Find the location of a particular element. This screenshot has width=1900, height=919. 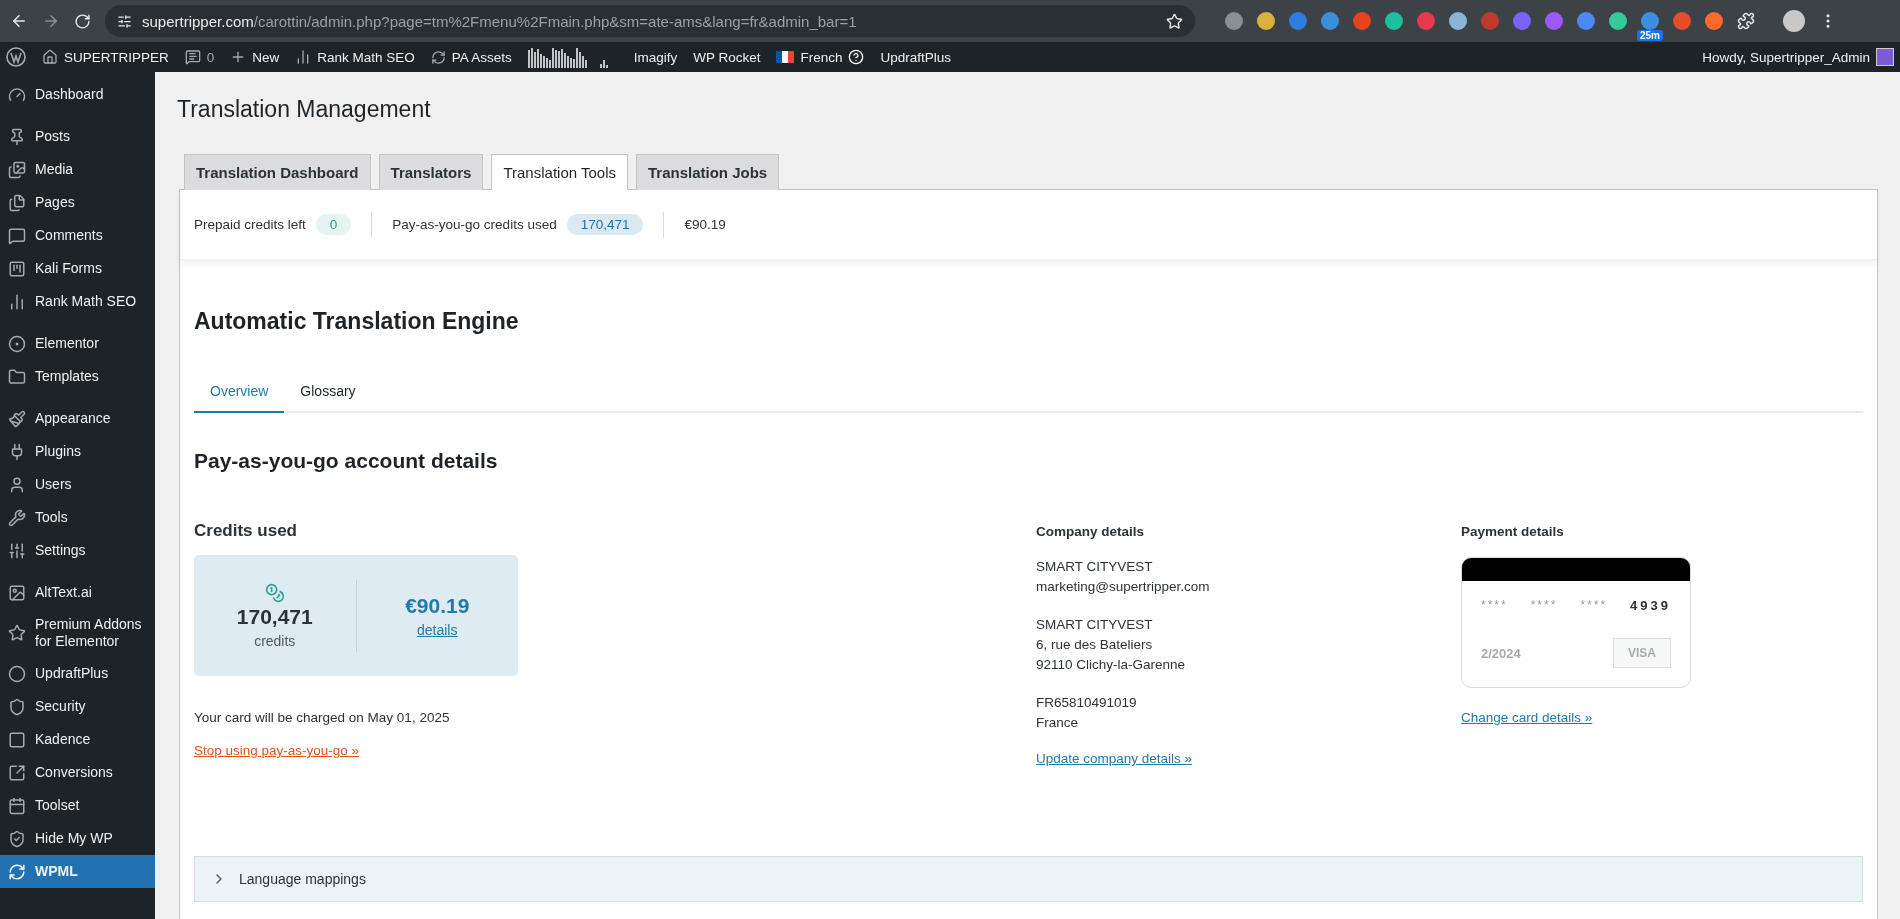

sidebar-item: AltText.ai is located at coordinates (77, 592).